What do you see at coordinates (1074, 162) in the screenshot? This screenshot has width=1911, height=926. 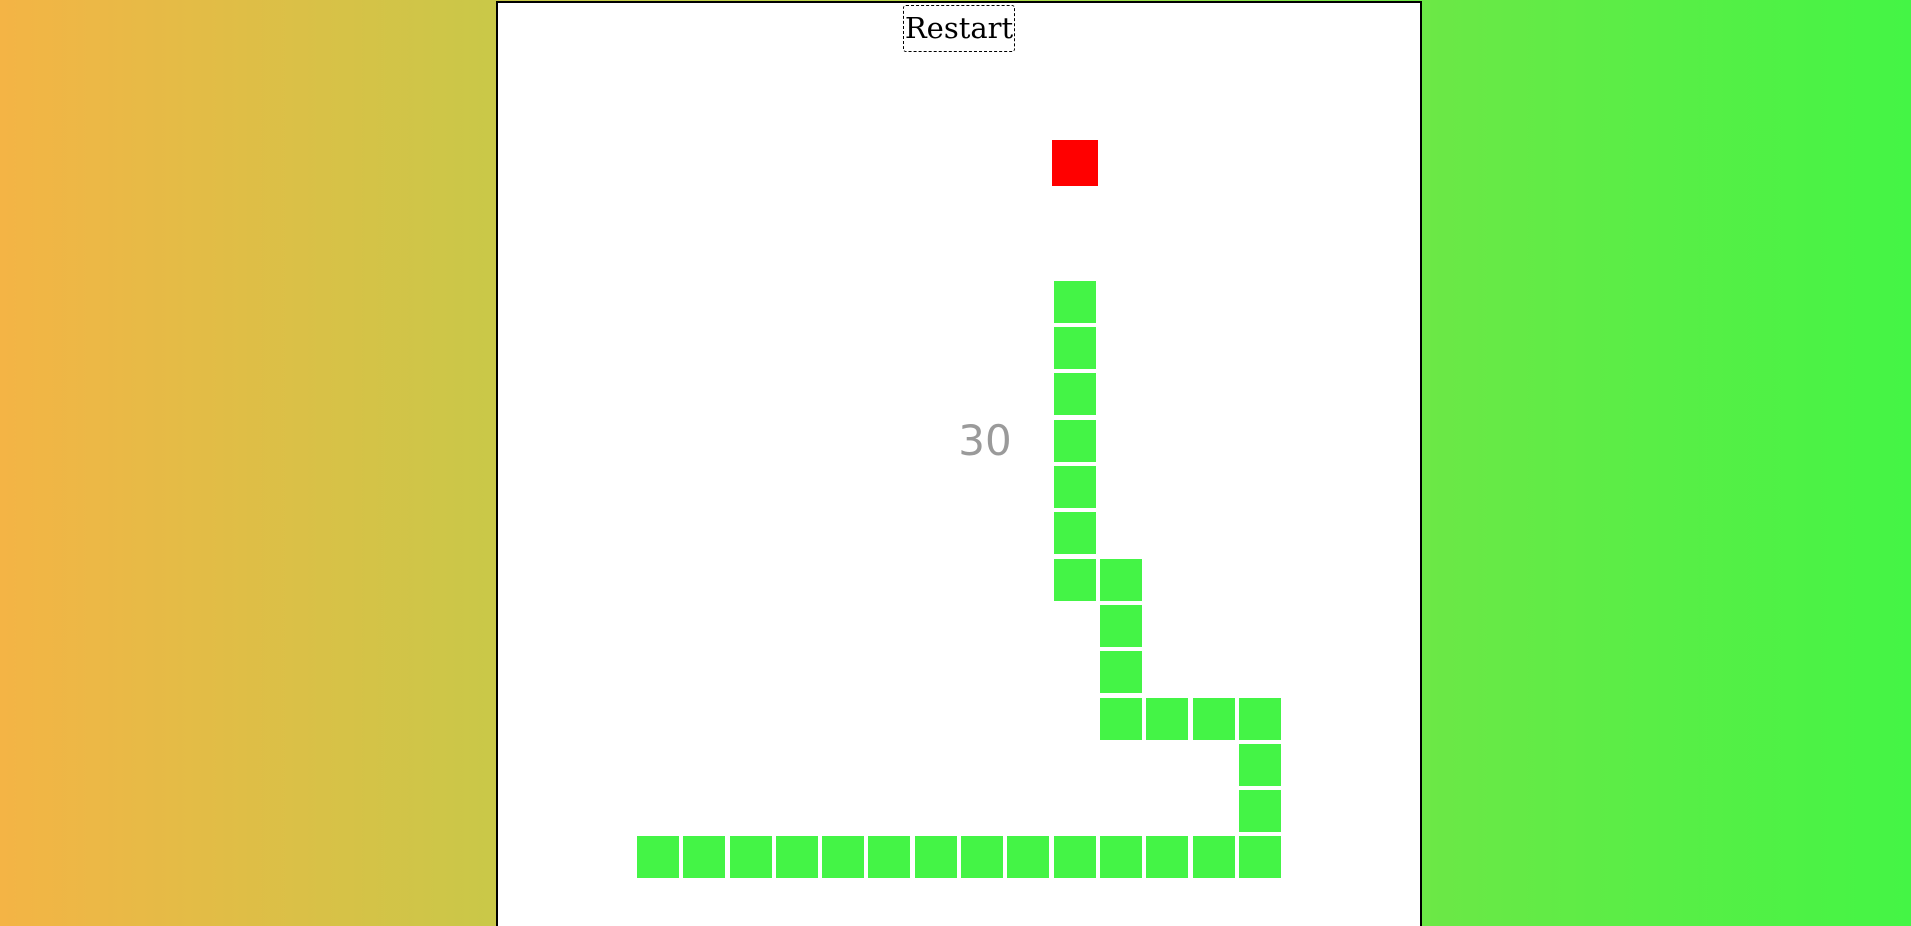 I see `food-item` at bounding box center [1074, 162].